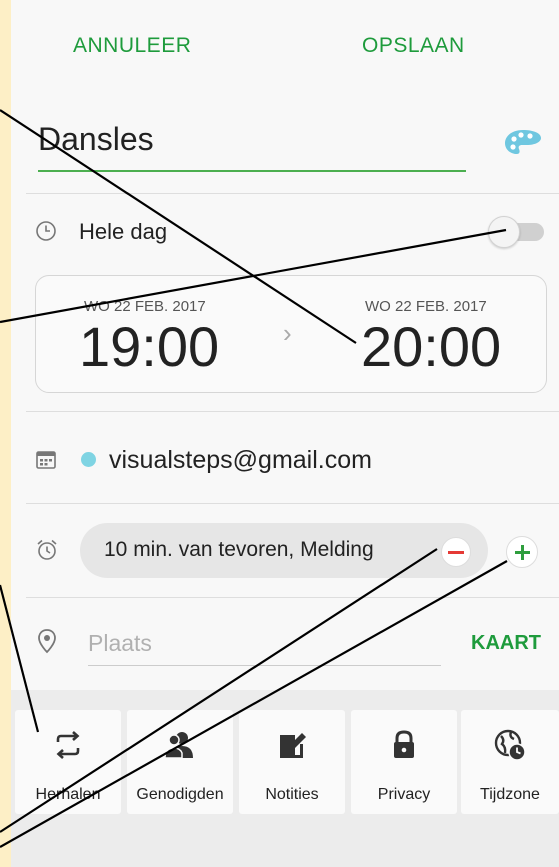 This screenshot has width=559, height=867. What do you see at coordinates (239, 549) in the screenshot?
I see `reminder-label: 10 min. van tevoren, Melding` at bounding box center [239, 549].